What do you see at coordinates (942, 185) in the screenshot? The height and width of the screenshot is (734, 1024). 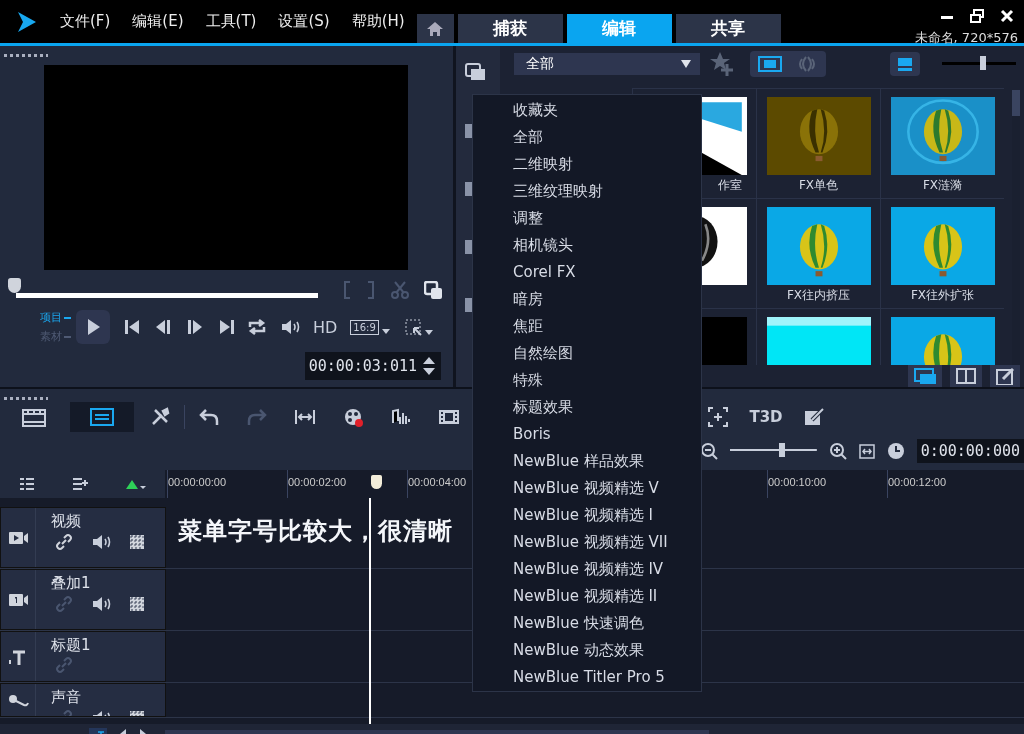 I see `effect-caption: FX涟漪` at bounding box center [942, 185].